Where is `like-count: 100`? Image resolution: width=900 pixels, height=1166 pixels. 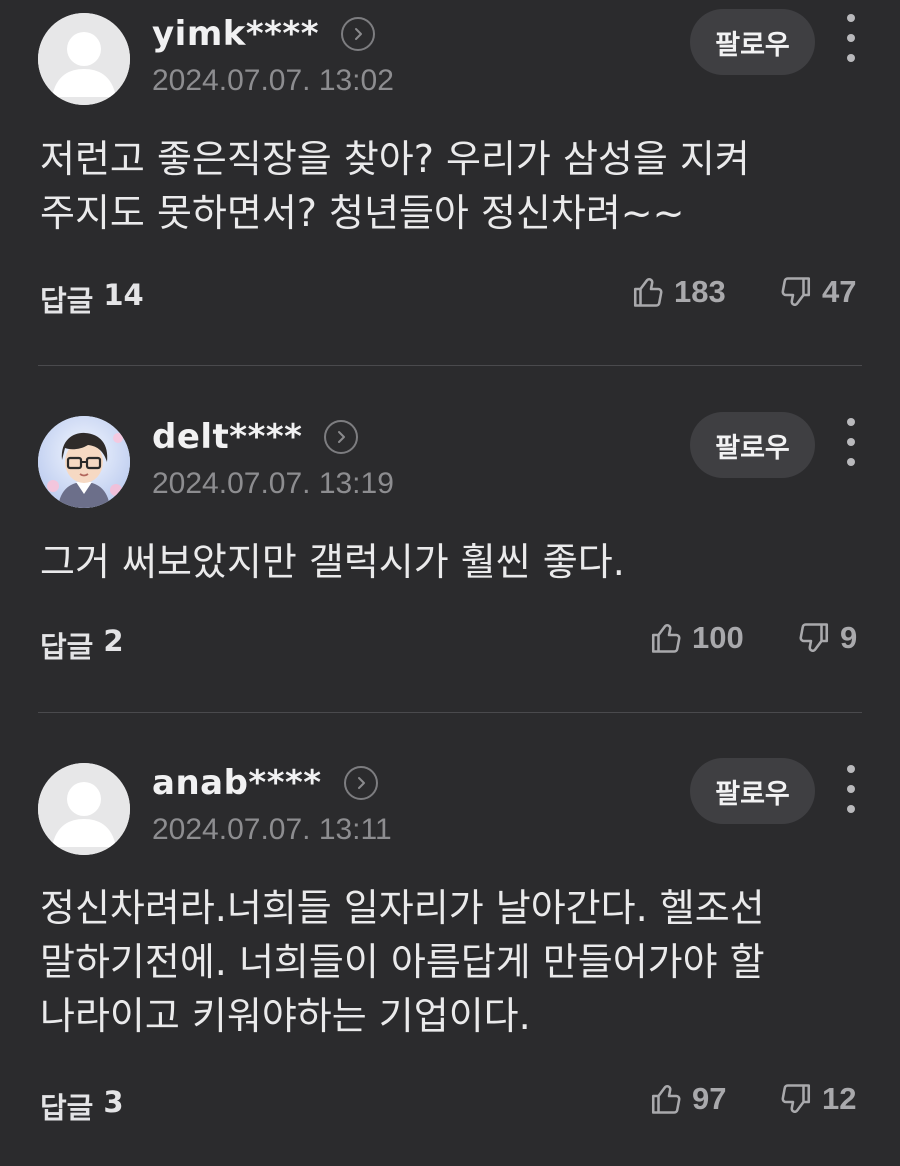
like-count: 100 is located at coordinates (718, 637).